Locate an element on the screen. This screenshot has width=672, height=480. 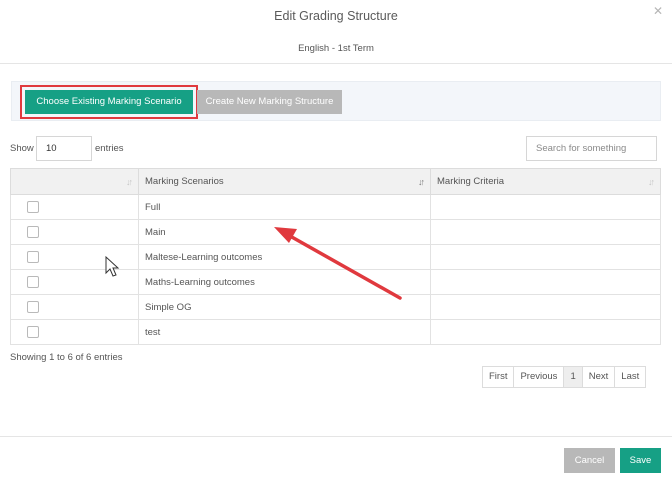
table-row: Main is located at coordinates (335, 232).